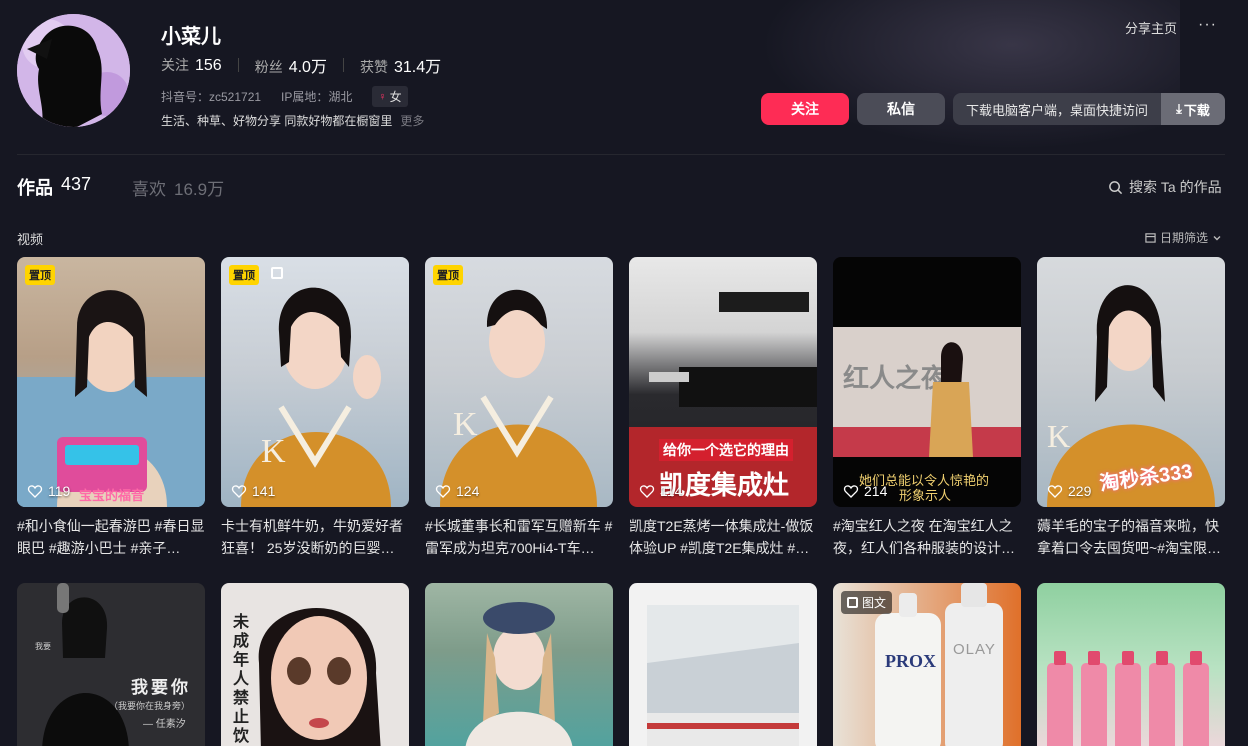  I want to click on image-post-badge: 图文, so click(867, 602).